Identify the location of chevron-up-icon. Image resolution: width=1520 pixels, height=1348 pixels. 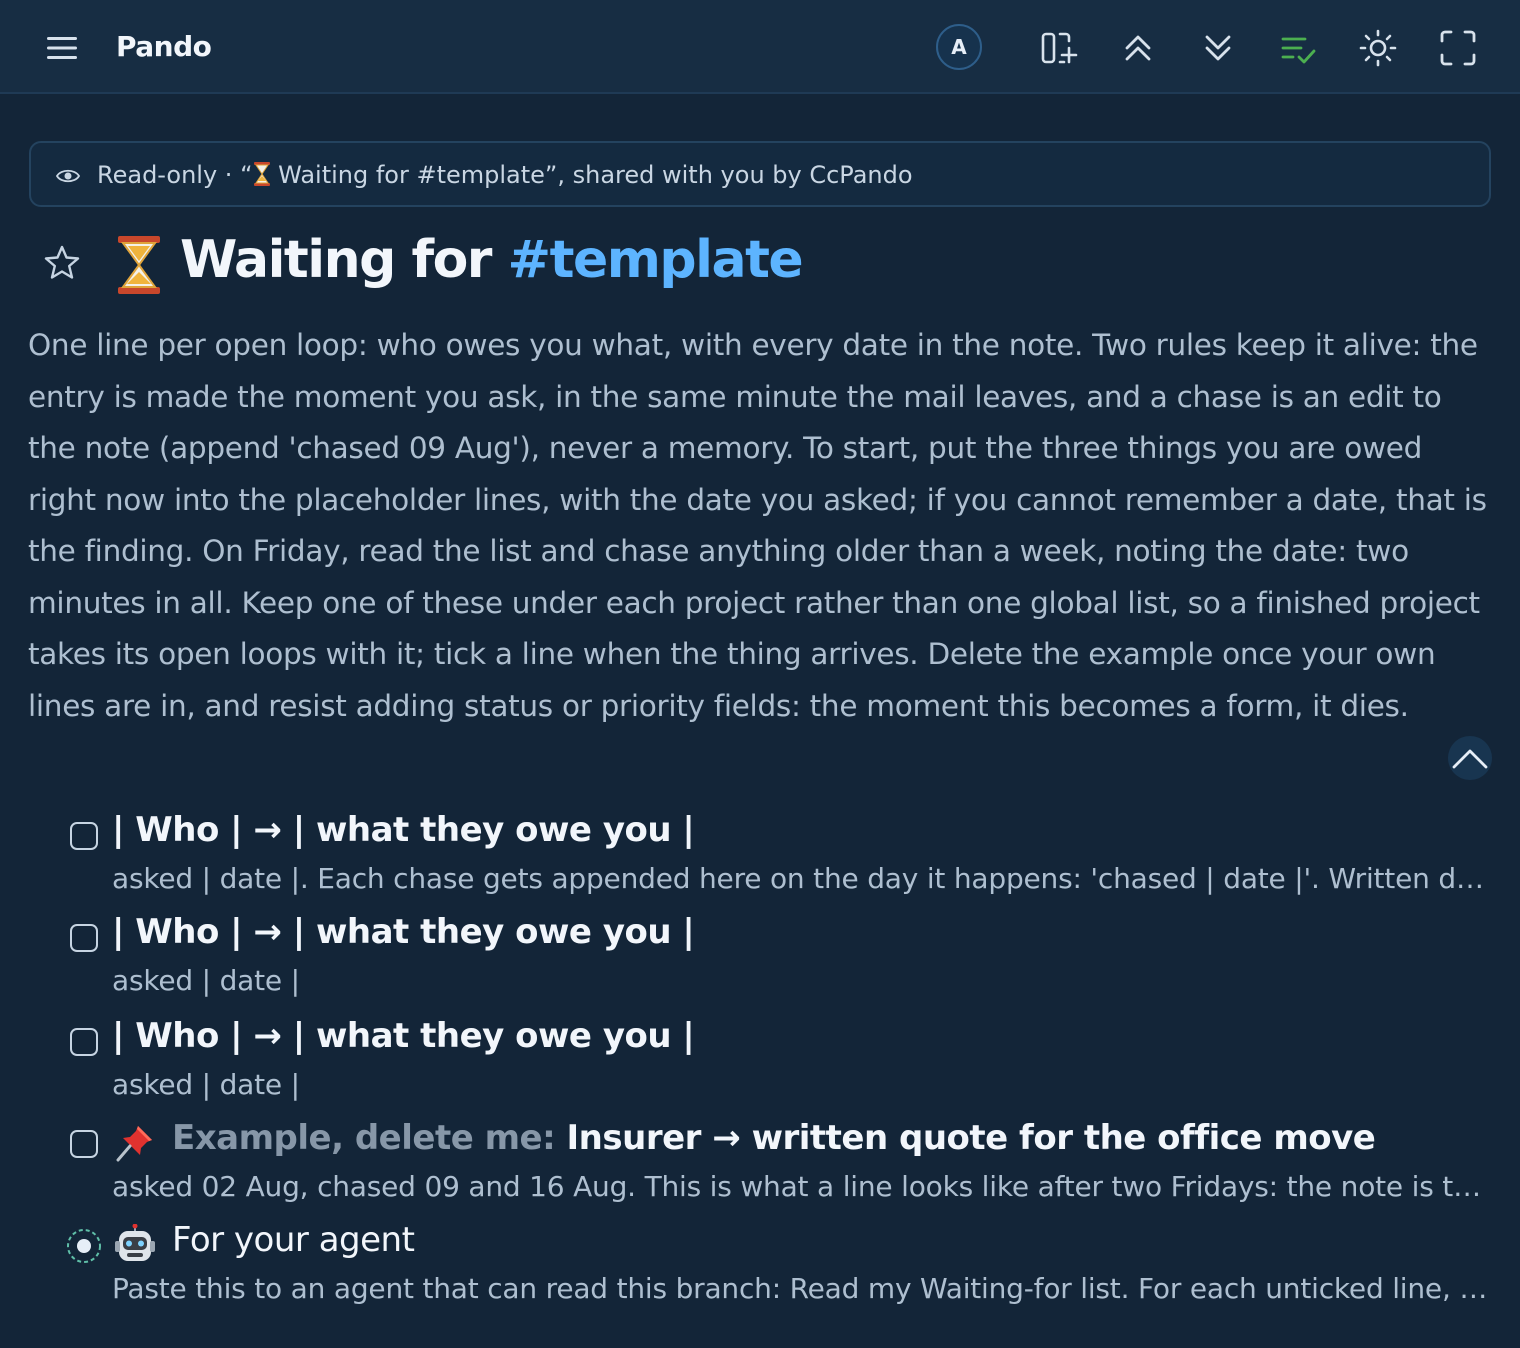
(1470, 759).